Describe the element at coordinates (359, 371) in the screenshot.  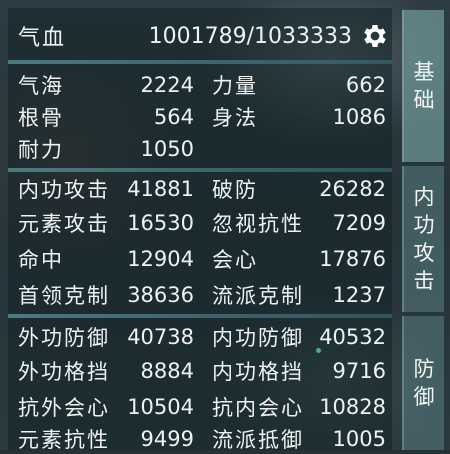
I see `stat-value: 9716` at that location.